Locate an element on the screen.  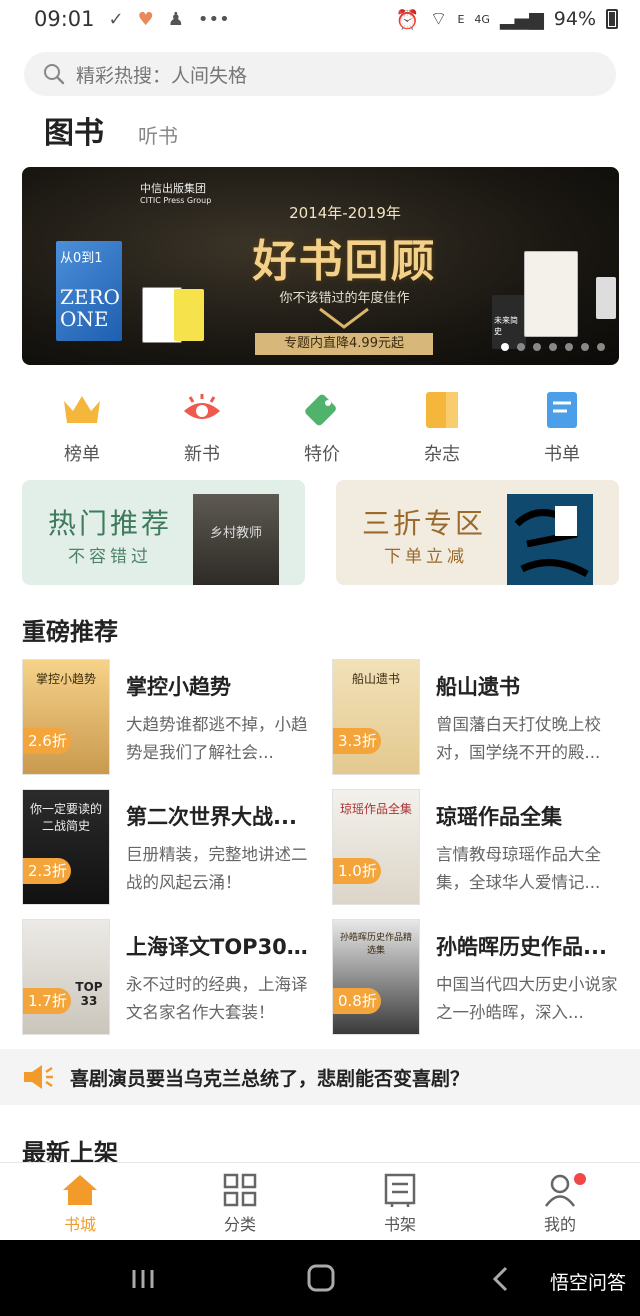
nav-categories: 分类 is located at coordinates (240, 1201).